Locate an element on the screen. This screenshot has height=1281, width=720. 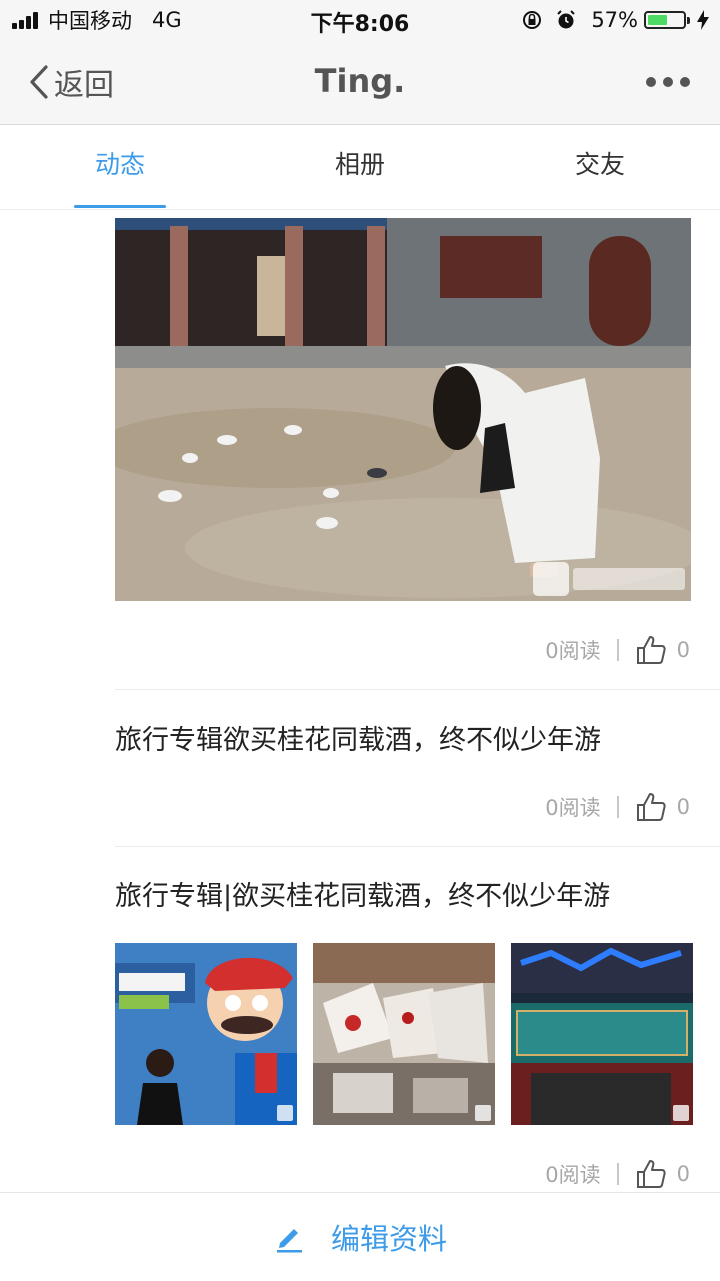
nav-bar: 返回 Ting. is located at coordinates (360, 82).